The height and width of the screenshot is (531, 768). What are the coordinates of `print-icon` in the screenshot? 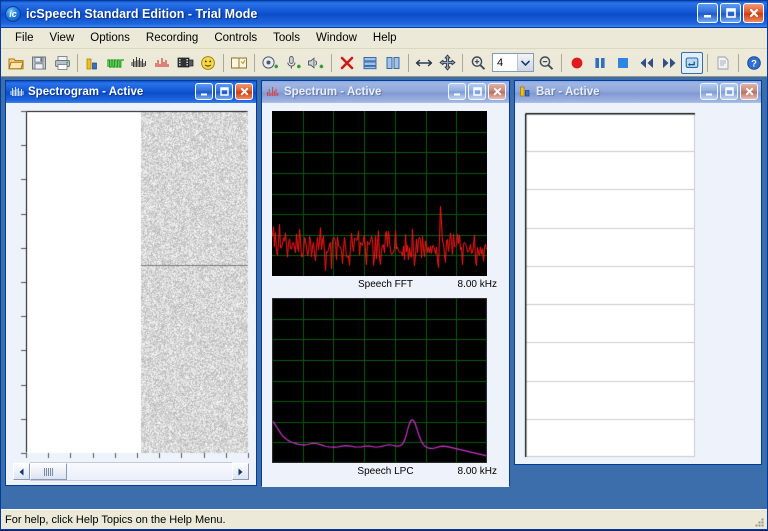 It's located at (62, 63).